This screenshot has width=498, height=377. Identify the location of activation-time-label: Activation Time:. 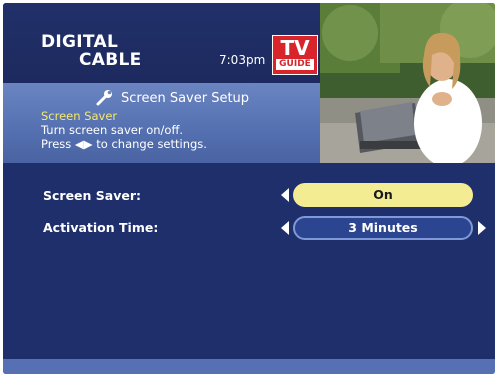
(101, 227).